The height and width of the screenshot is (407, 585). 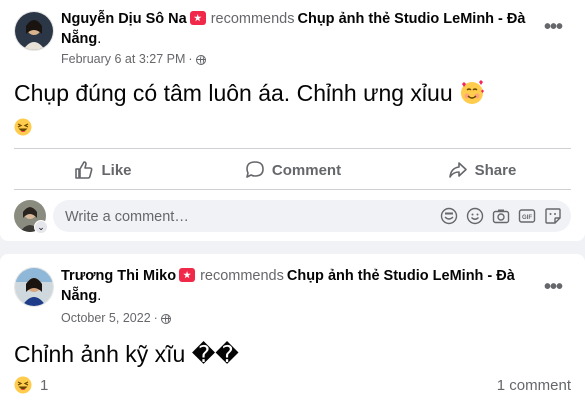 What do you see at coordinates (116, 170) in the screenshot?
I see `like-label: Like` at bounding box center [116, 170].